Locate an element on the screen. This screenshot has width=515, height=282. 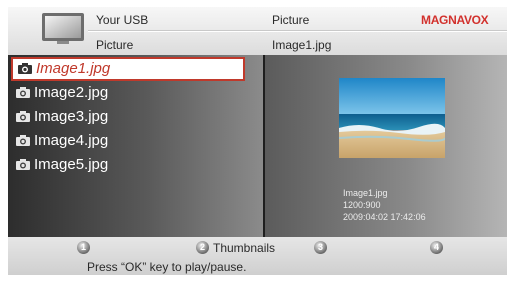
color-button-2: 2 is located at coordinates (202, 247).